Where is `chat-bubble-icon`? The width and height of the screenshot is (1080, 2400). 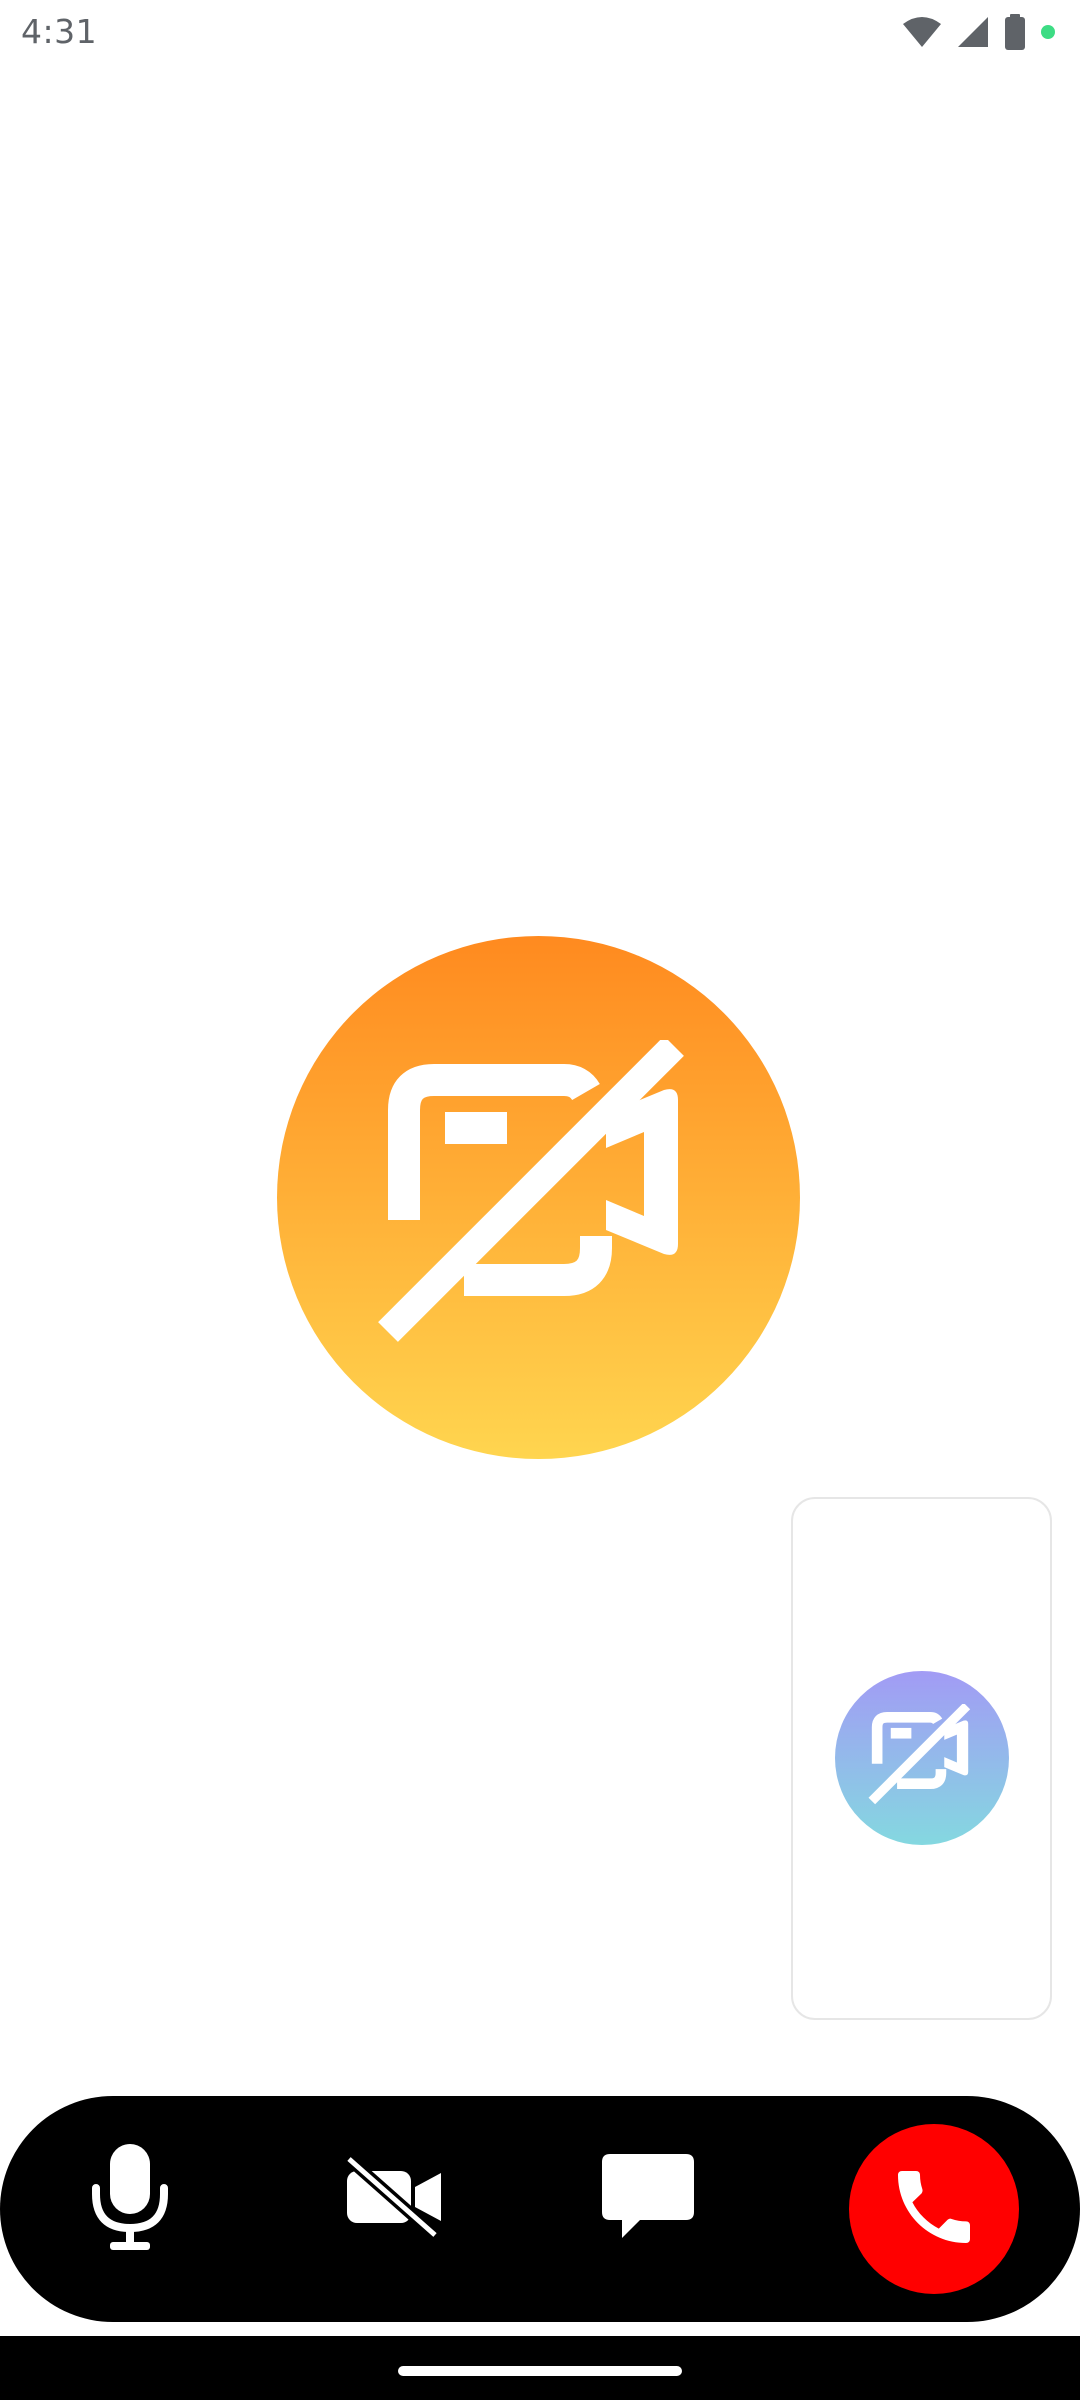
chat-bubble-icon is located at coordinates (648, 2199).